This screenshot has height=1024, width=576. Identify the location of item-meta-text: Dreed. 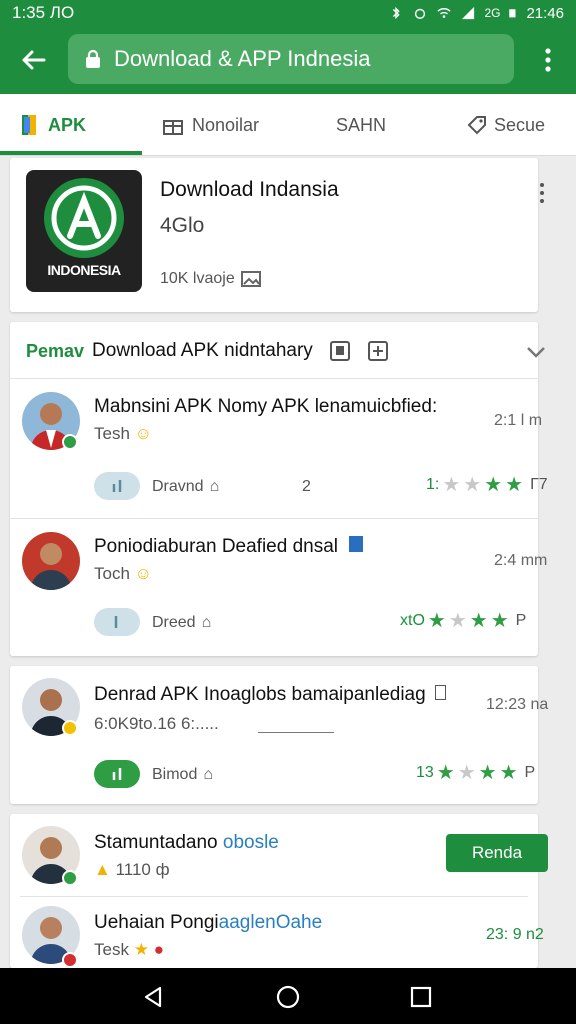
(174, 622).